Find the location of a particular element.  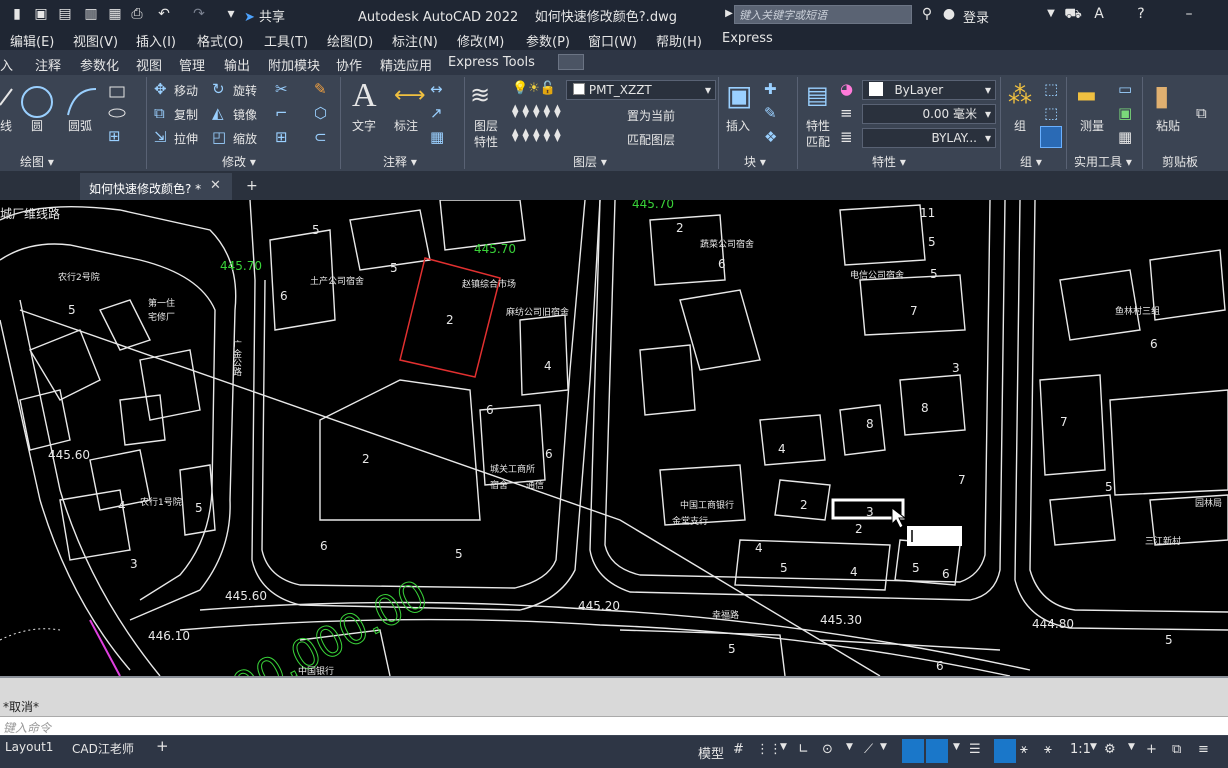

snap-icon: ⋮⋮ is located at coordinates (769, 749).